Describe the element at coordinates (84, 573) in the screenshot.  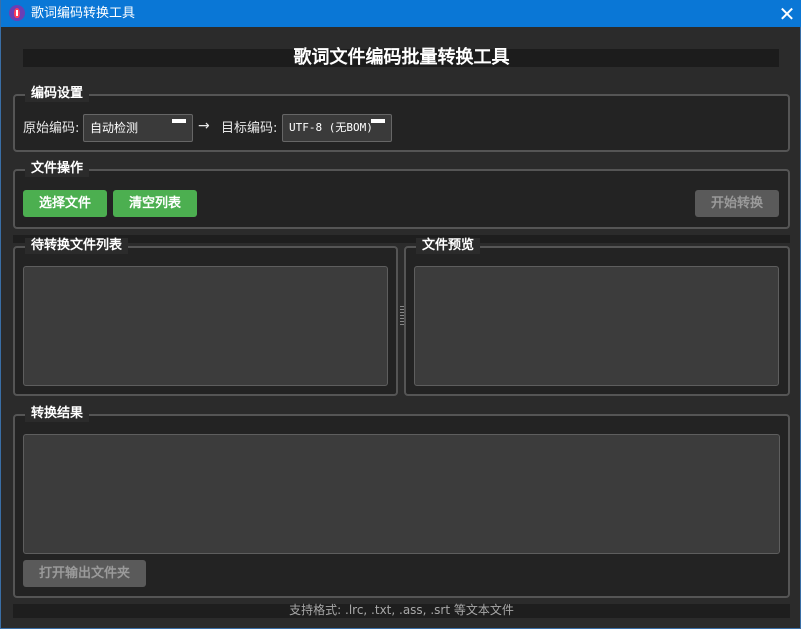
I see `open-output-folder-button: 打开输出文件夹` at that location.